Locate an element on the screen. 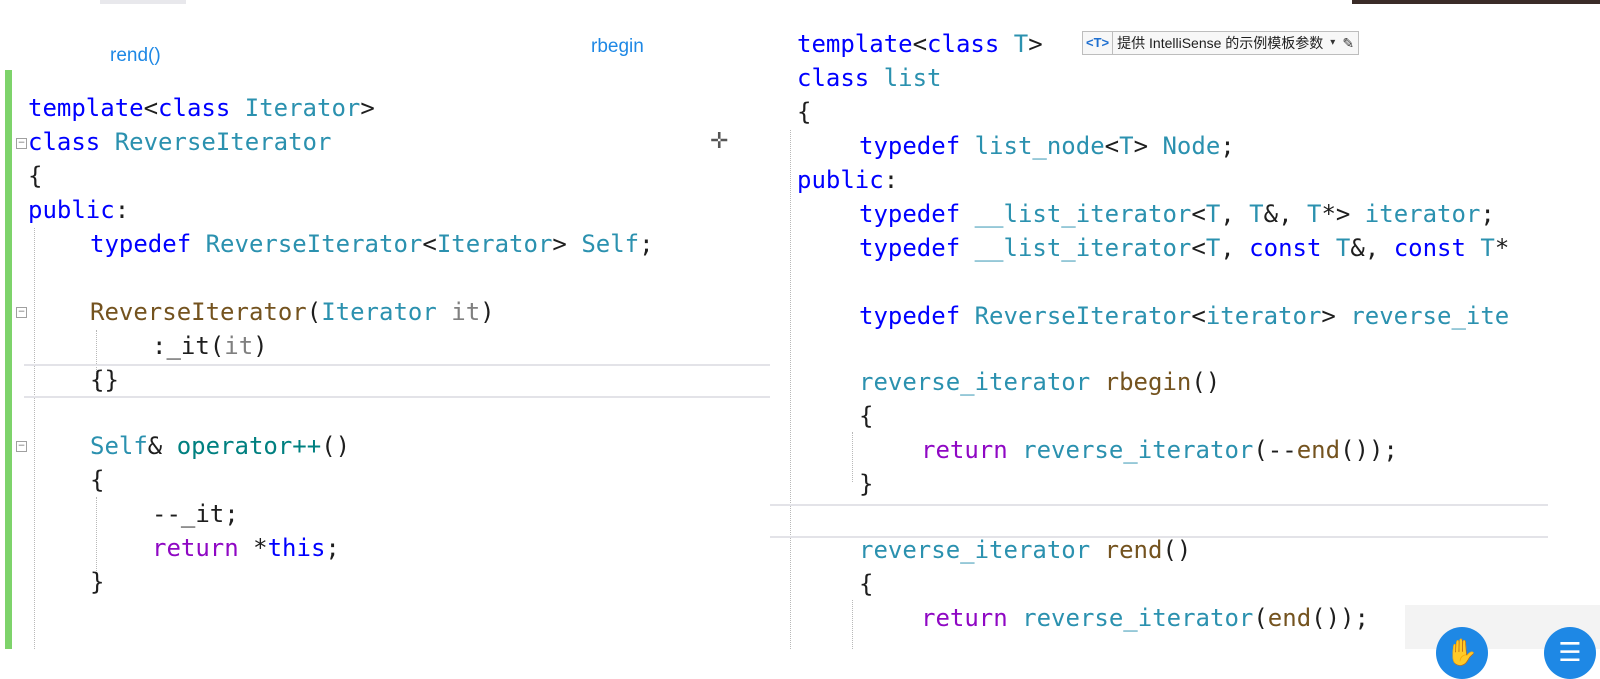 This screenshot has width=1600, height=679. chevron-down-icon: ▾ is located at coordinates (1332, 43).